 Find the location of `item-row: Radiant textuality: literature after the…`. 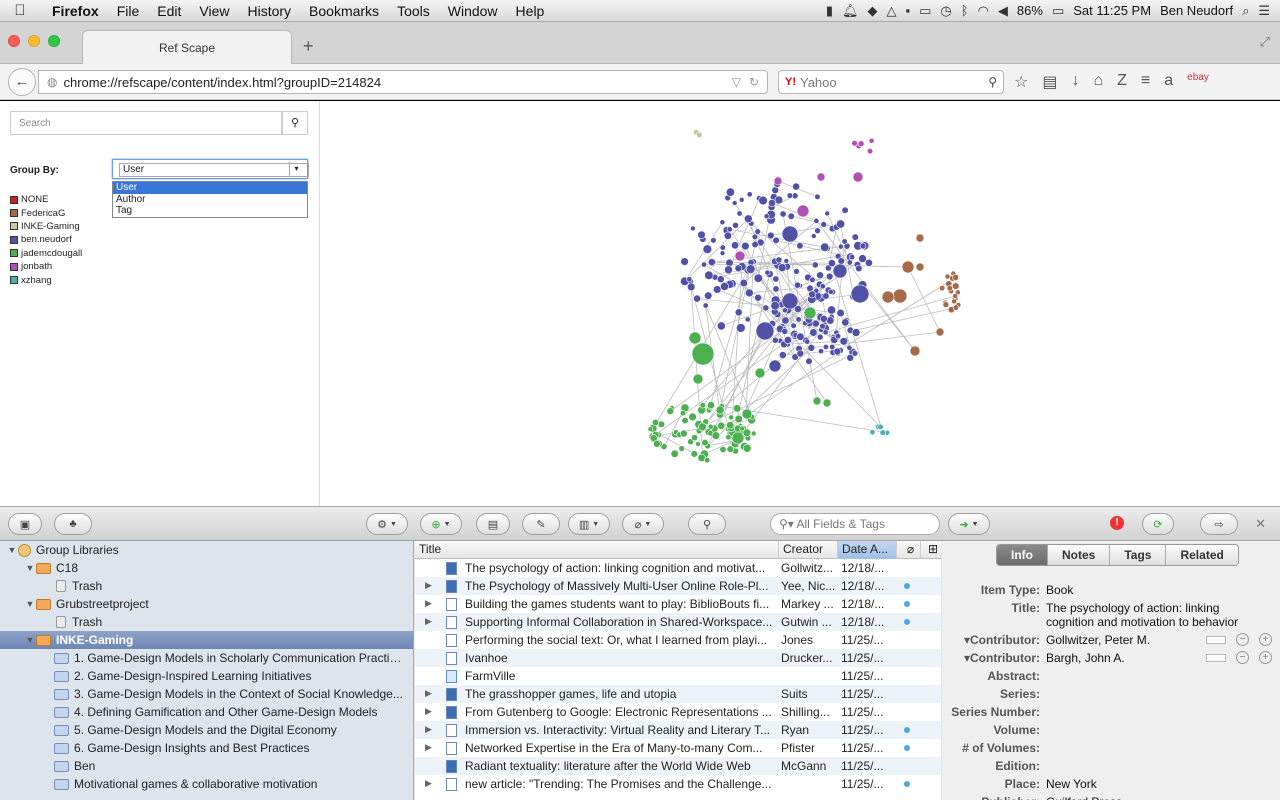

item-row: Radiant textuality: literature after the… is located at coordinates (678, 766).